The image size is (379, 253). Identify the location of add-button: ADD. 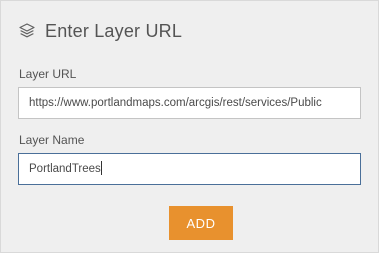
(201, 223).